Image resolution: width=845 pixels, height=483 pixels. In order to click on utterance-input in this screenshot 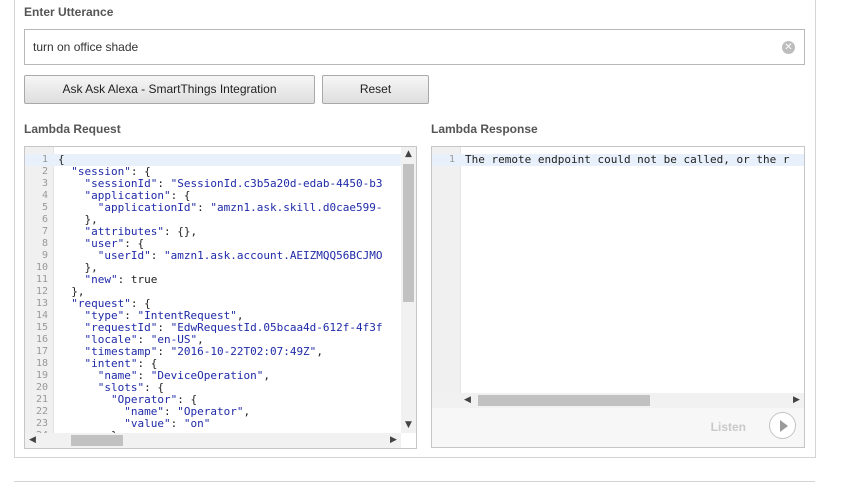, I will do `click(403, 47)`.